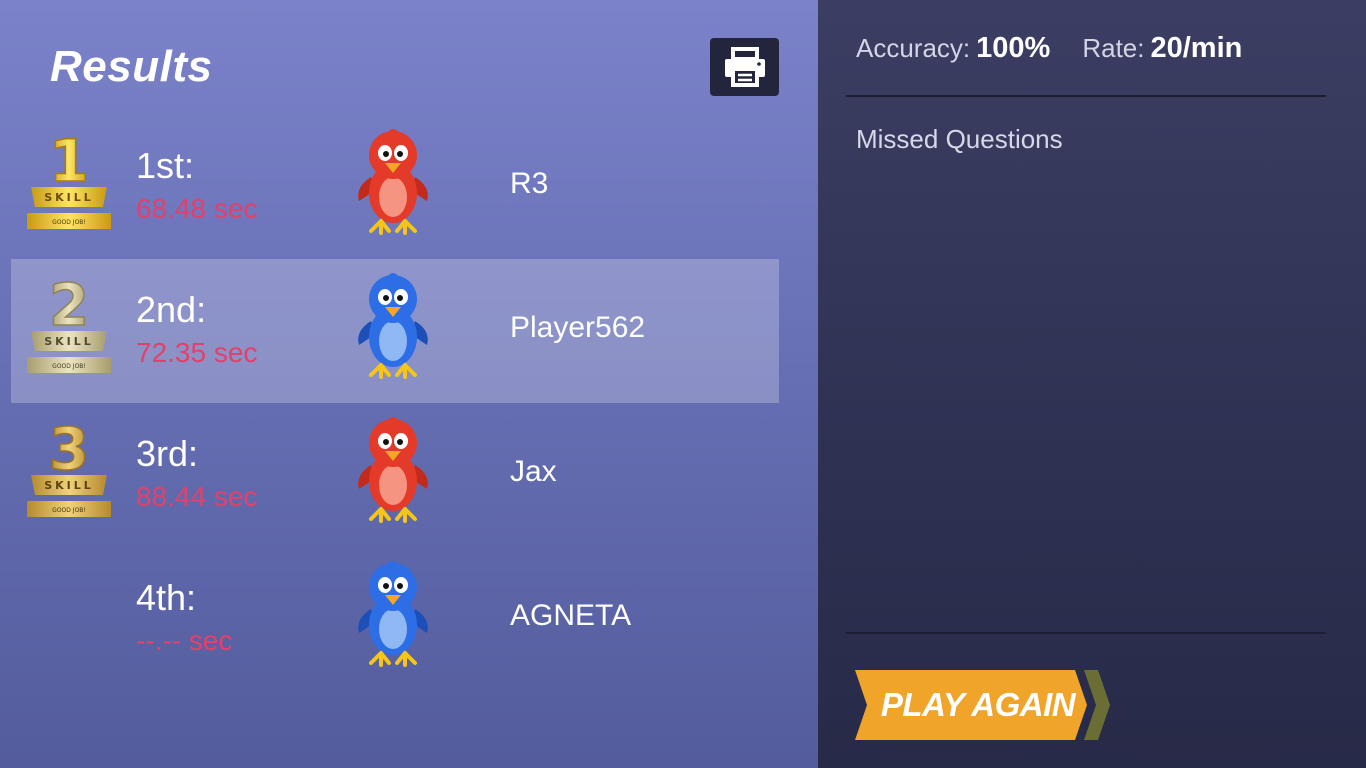 This screenshot has height=768, width=1366. Describe the element at coordinates (533, 471) in the screenshot. I see `player-name: Jax` at that location.